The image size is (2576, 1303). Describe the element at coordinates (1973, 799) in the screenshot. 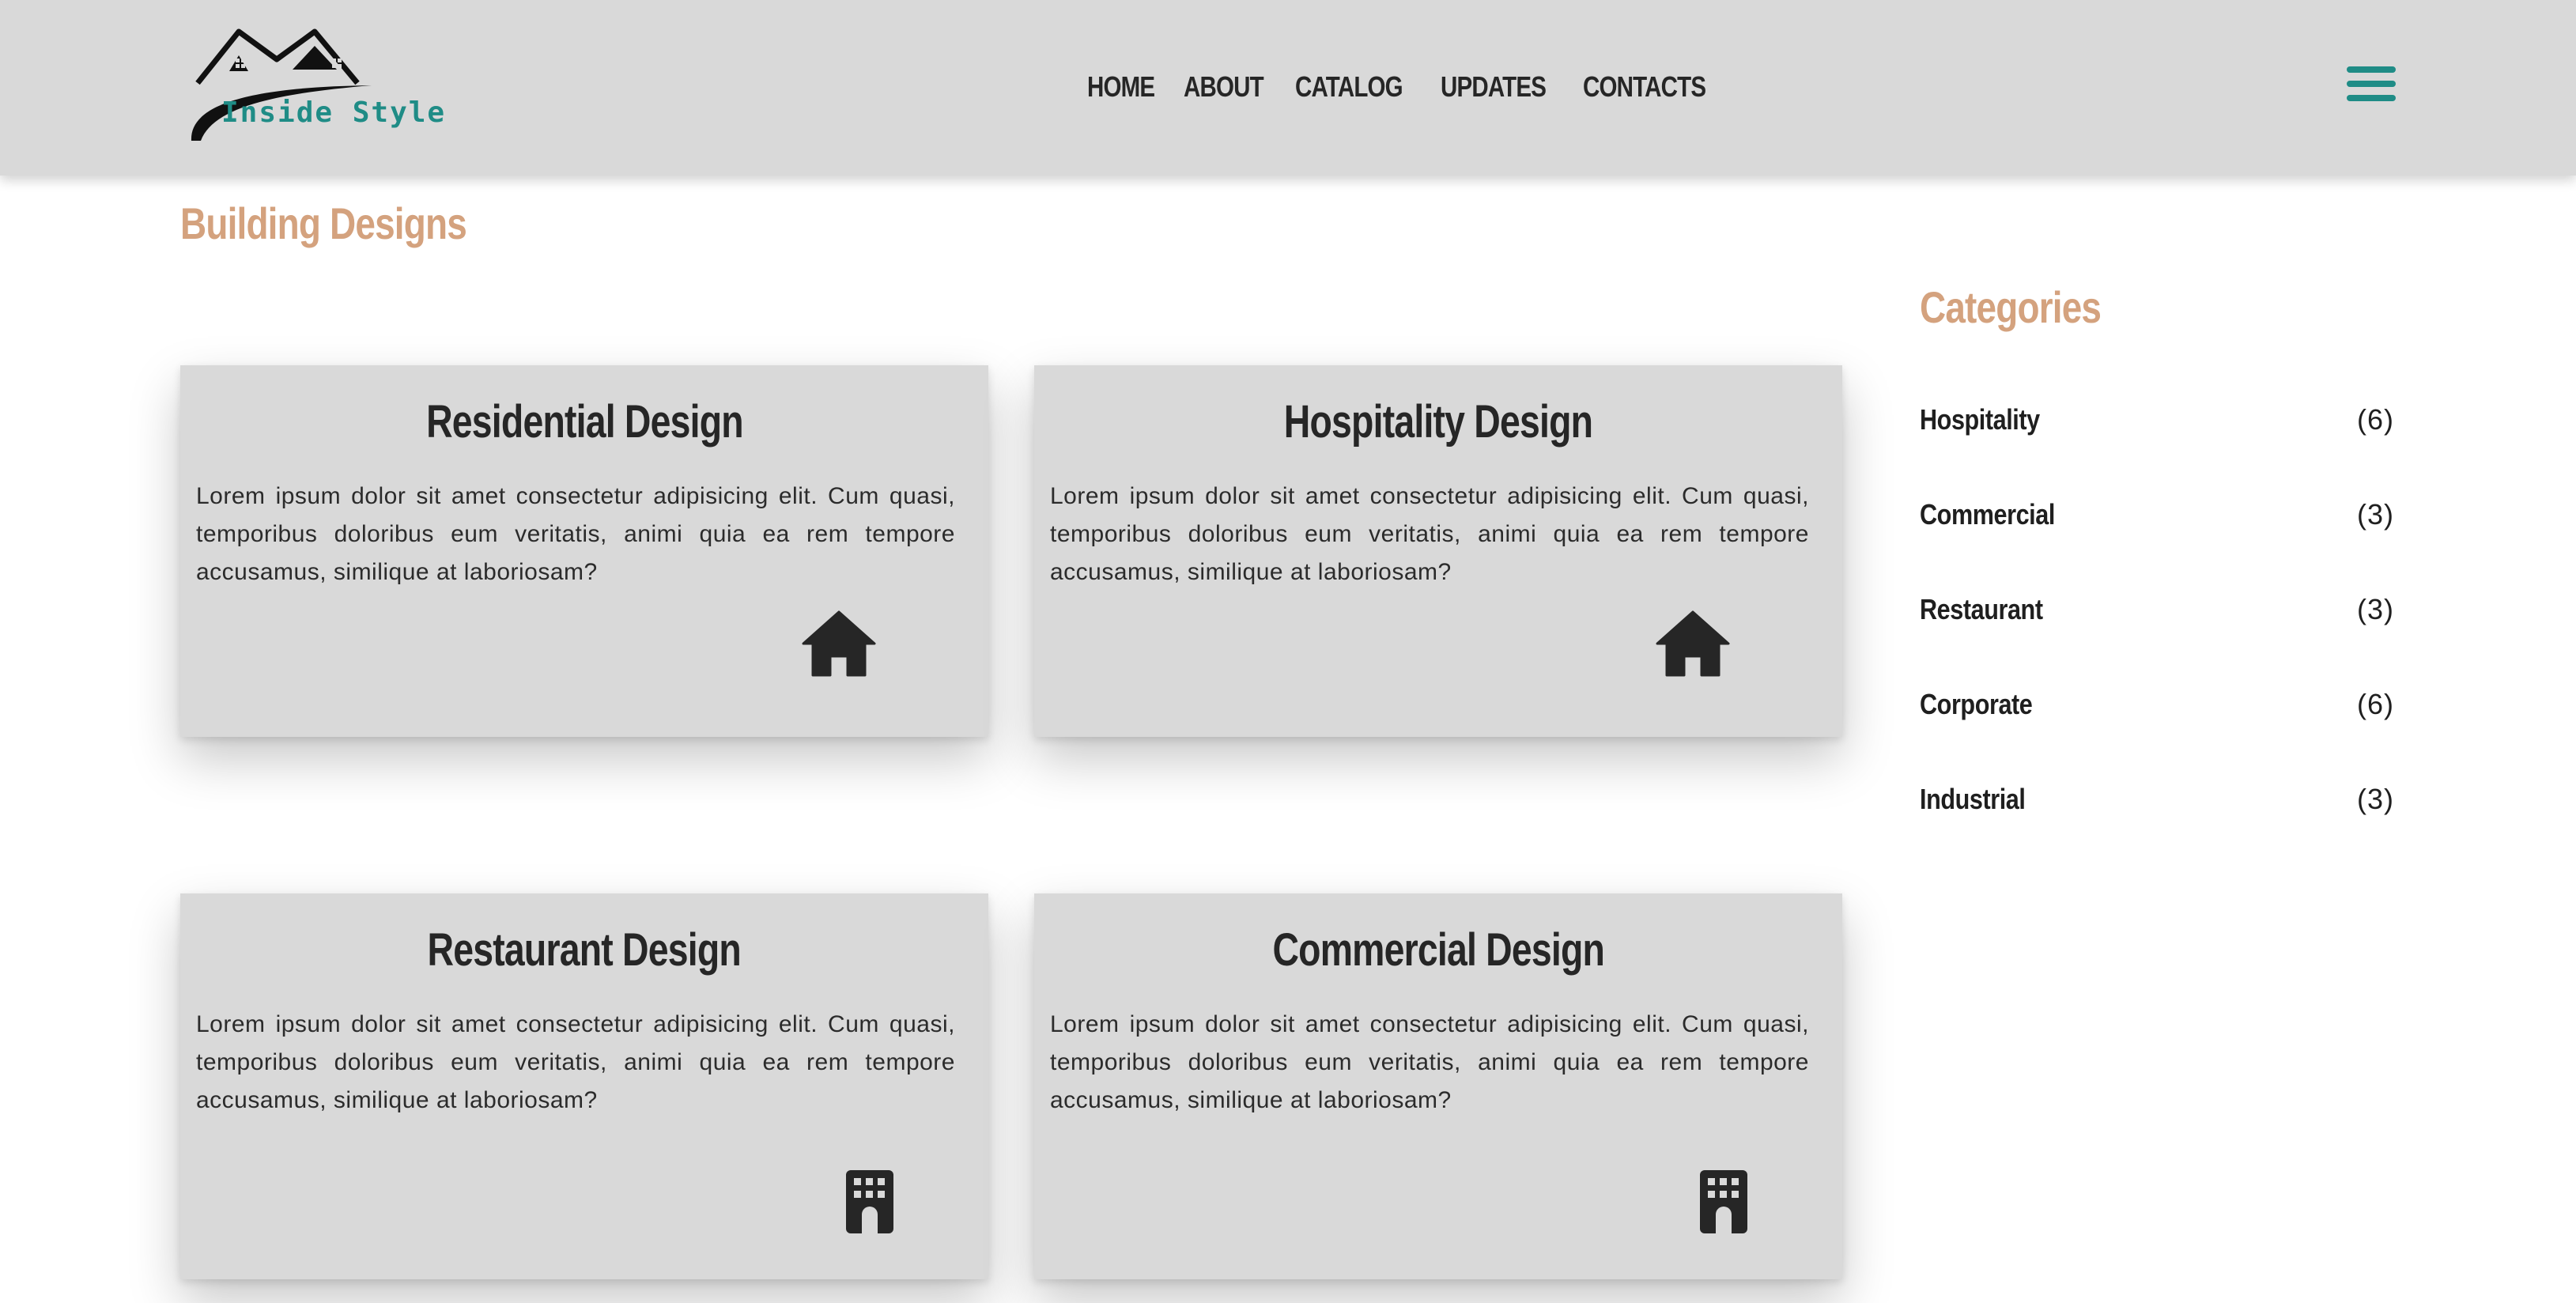

I see `category-name: Industrial` at that location.